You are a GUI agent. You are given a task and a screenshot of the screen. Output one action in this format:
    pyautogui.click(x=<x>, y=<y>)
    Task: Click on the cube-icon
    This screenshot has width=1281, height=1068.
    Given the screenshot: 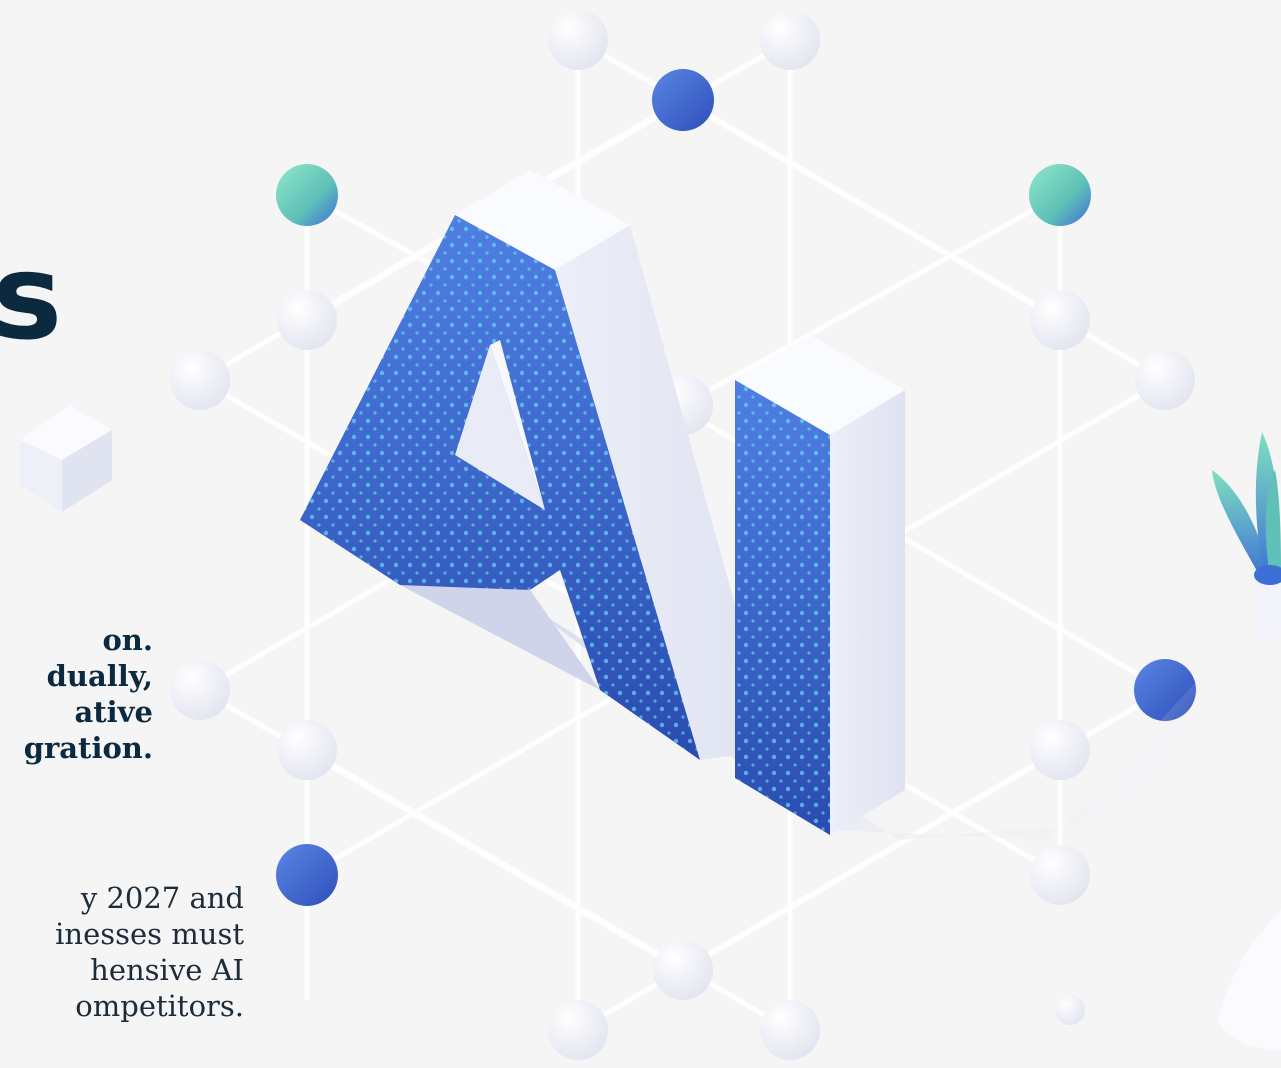 What is the action you would take?
    pyautogui.click(x=66, y=458)
    